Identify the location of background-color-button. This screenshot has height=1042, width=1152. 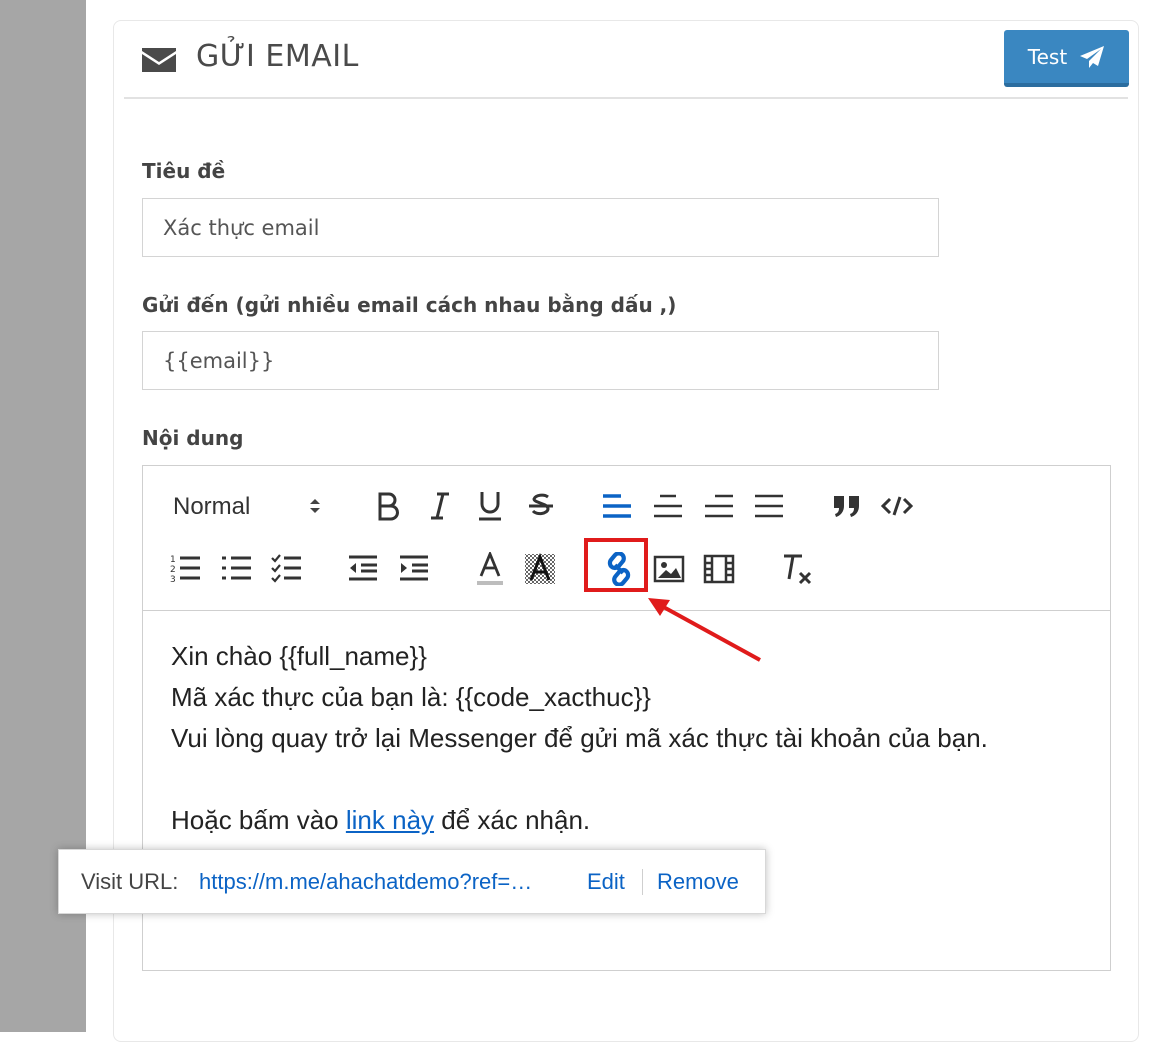
(540, 569).